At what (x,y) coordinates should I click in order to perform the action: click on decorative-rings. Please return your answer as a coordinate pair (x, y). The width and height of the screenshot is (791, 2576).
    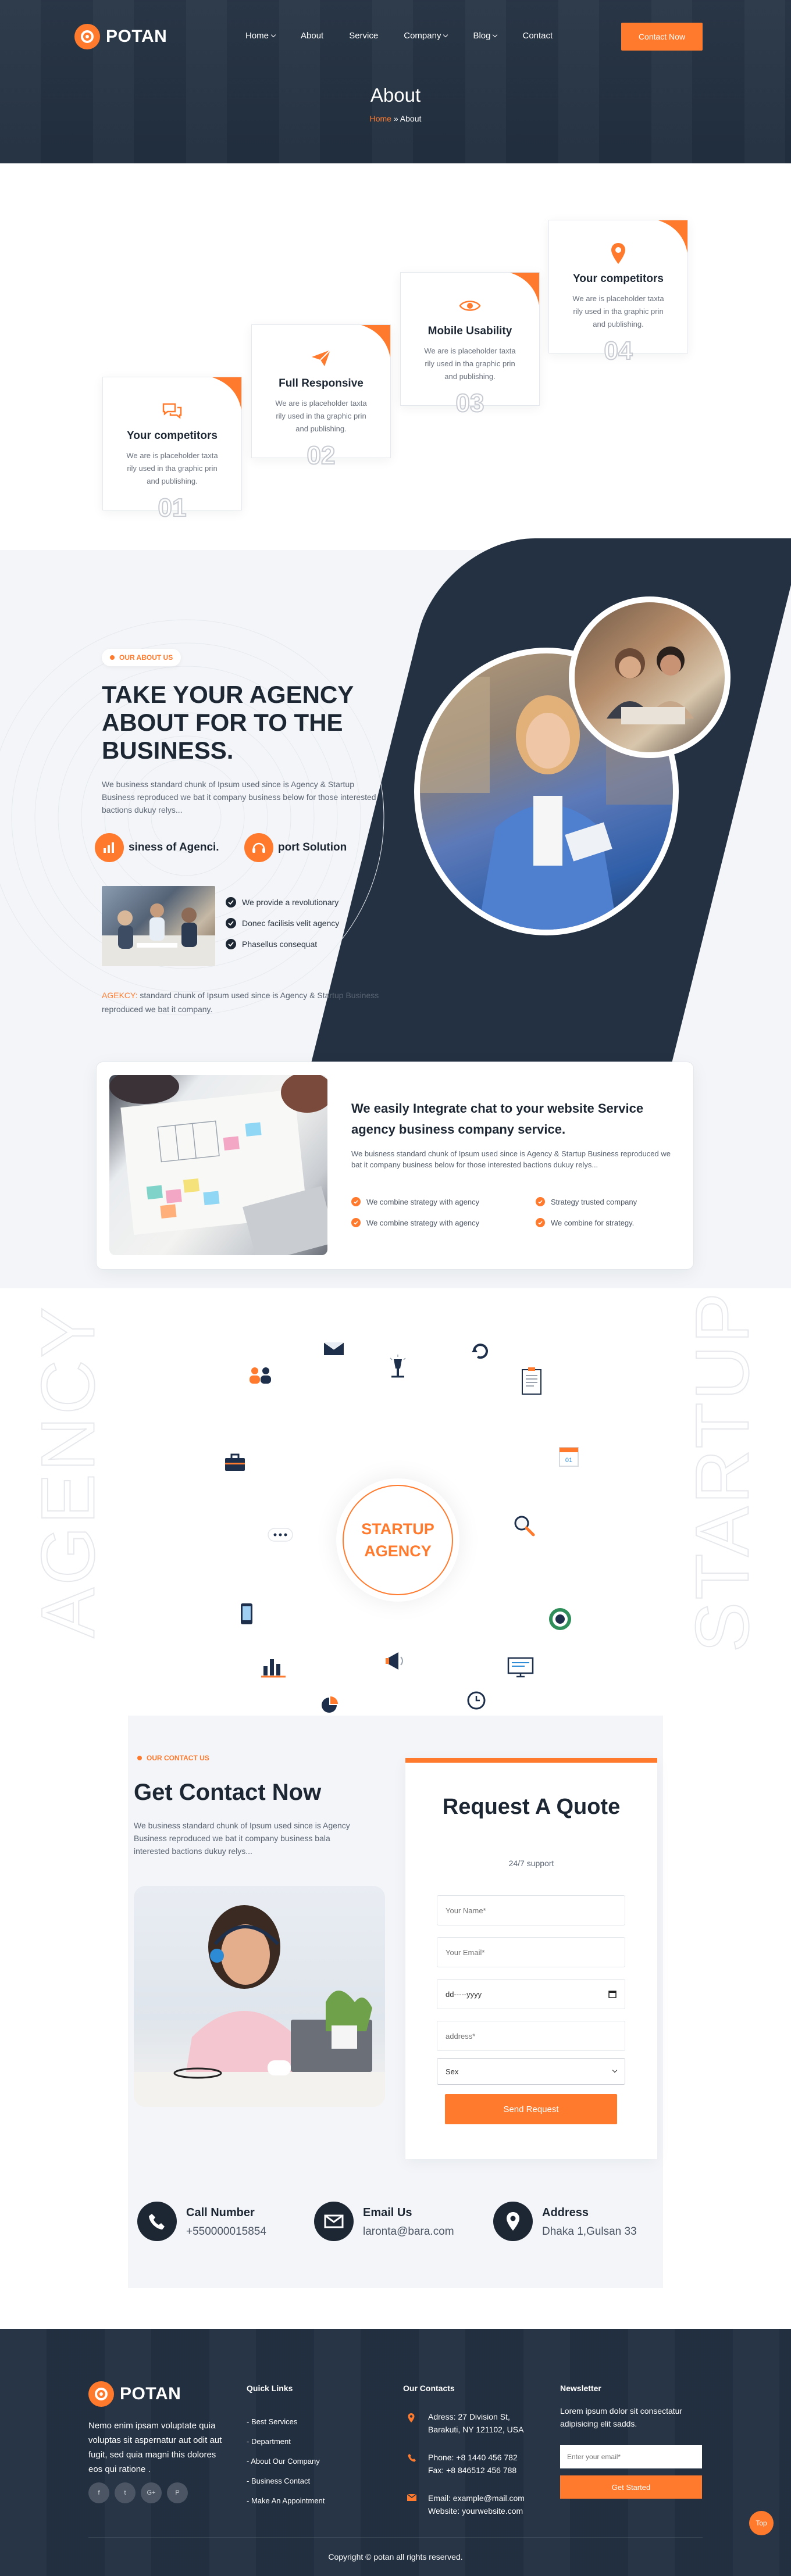
    Looking at the image, I should click on (192, 817).